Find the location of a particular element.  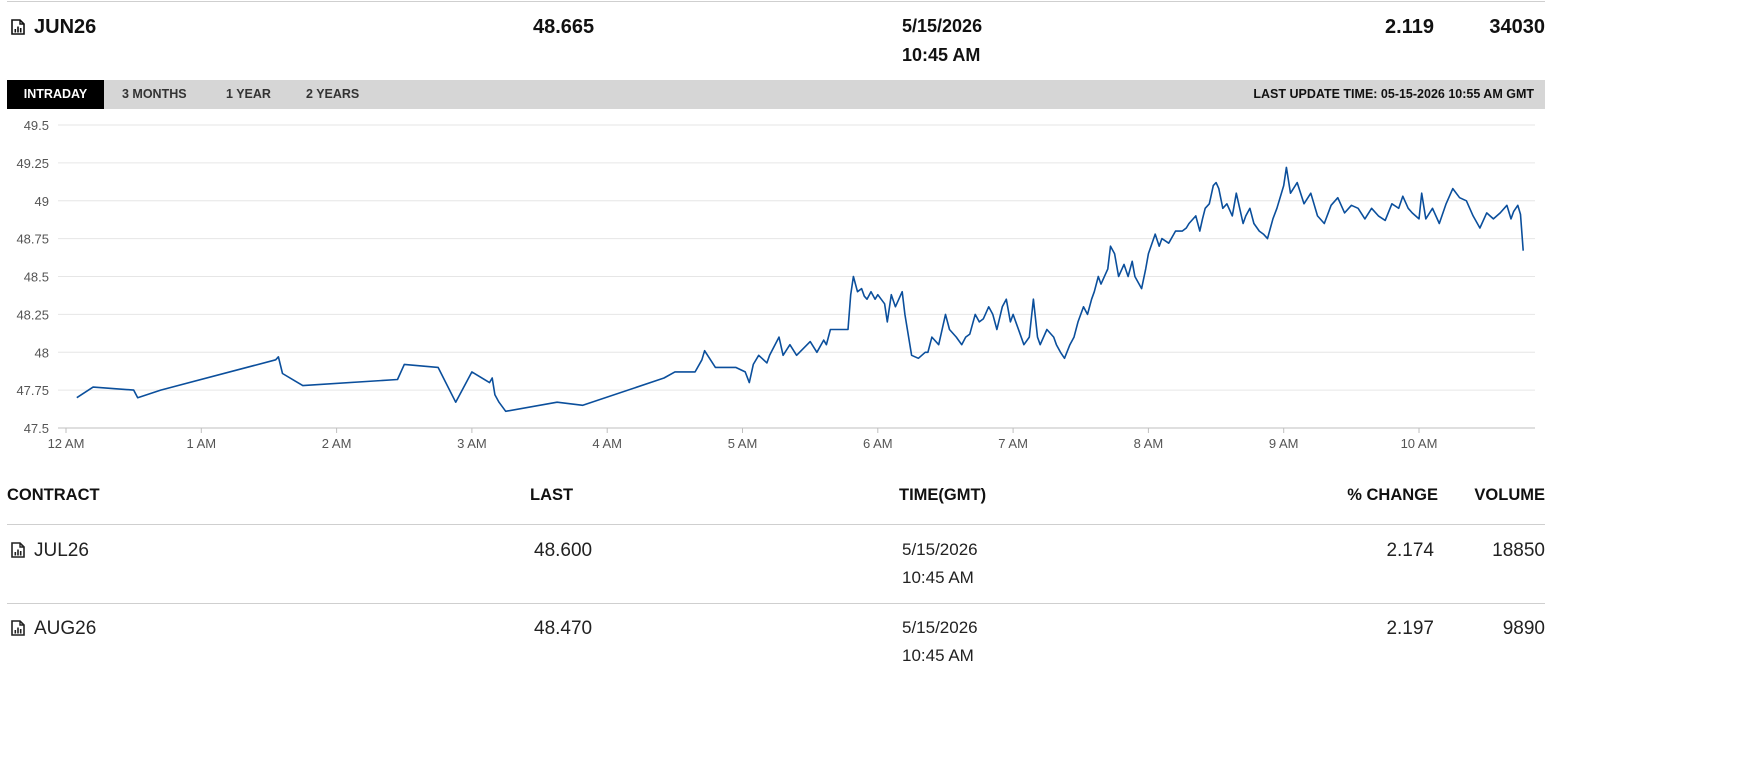

x-tick-label: 10 AM is located at coordinates (1419, 443).